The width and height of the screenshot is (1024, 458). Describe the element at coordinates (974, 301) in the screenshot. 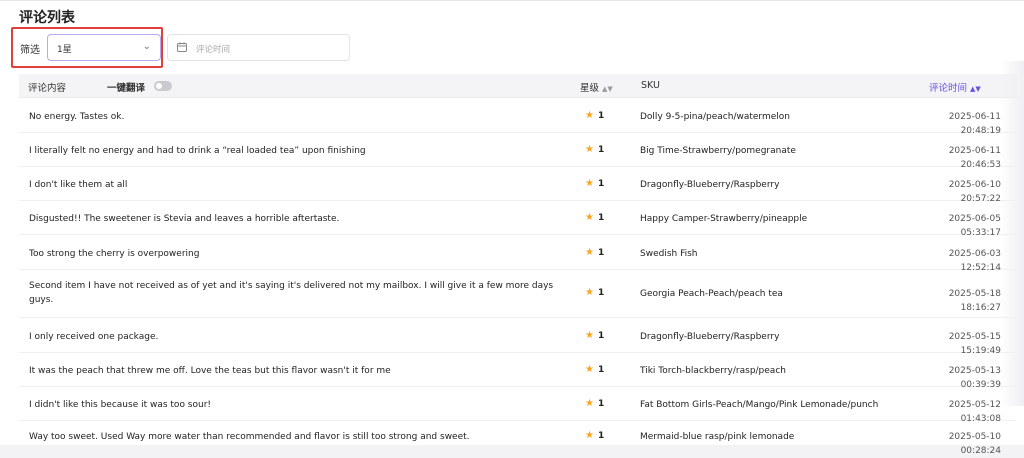

I see `time-cell: 2025-05-18 18:16:27` at that location.